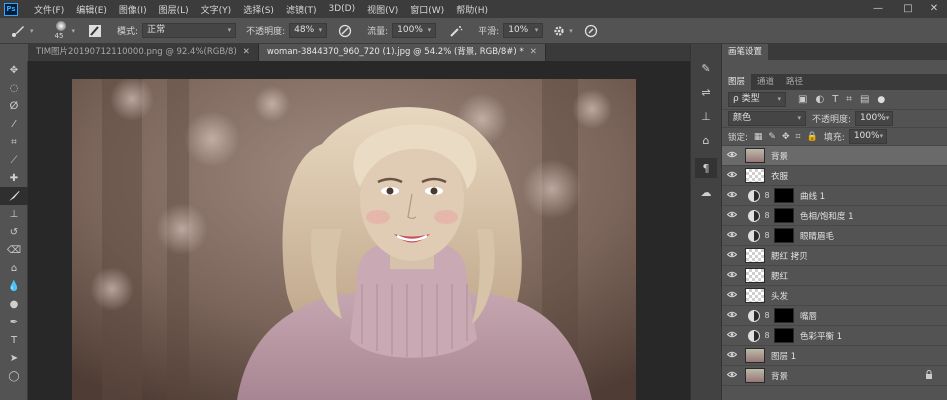  Describe the element at coordinates (786, 137) in the screenshot. I see `lock-position-icon: ✥` at that location.